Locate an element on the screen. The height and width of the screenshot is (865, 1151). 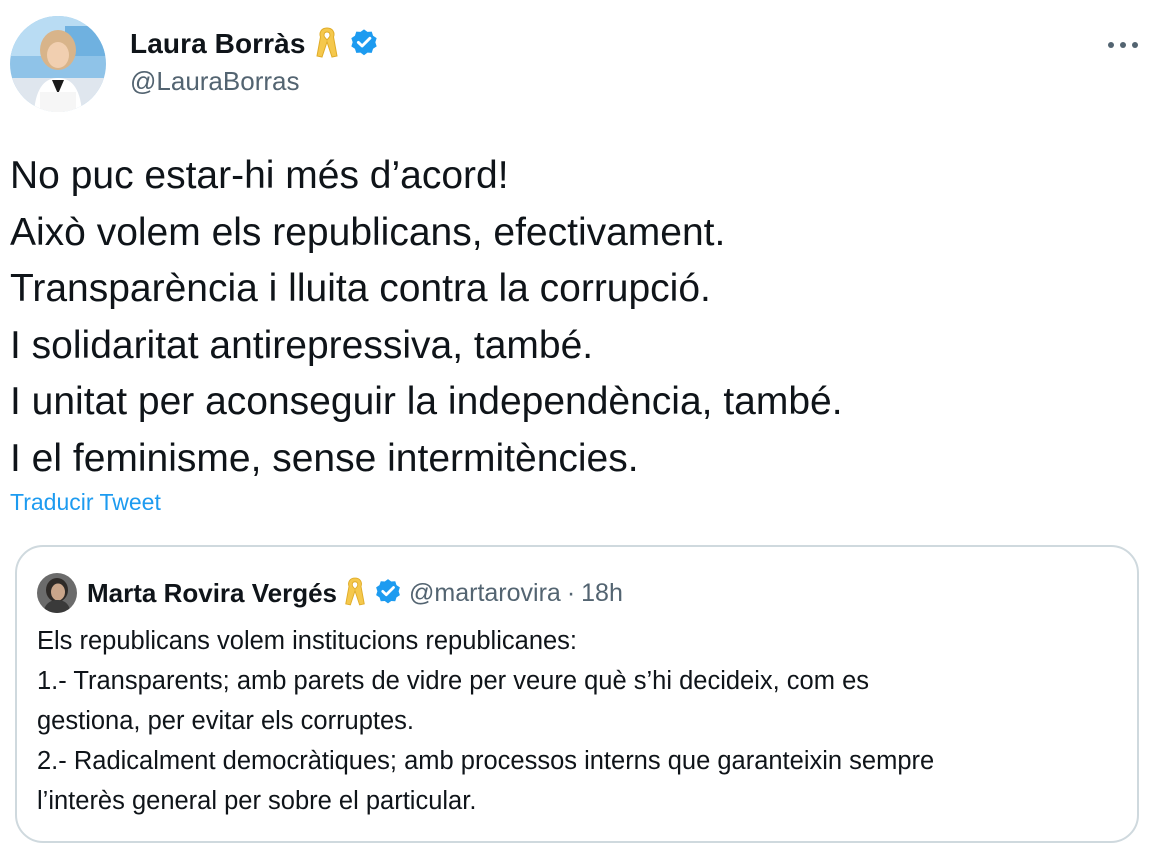
quoted-author-name: Marta Rovira Vergés is located at coordinates (212, 592).